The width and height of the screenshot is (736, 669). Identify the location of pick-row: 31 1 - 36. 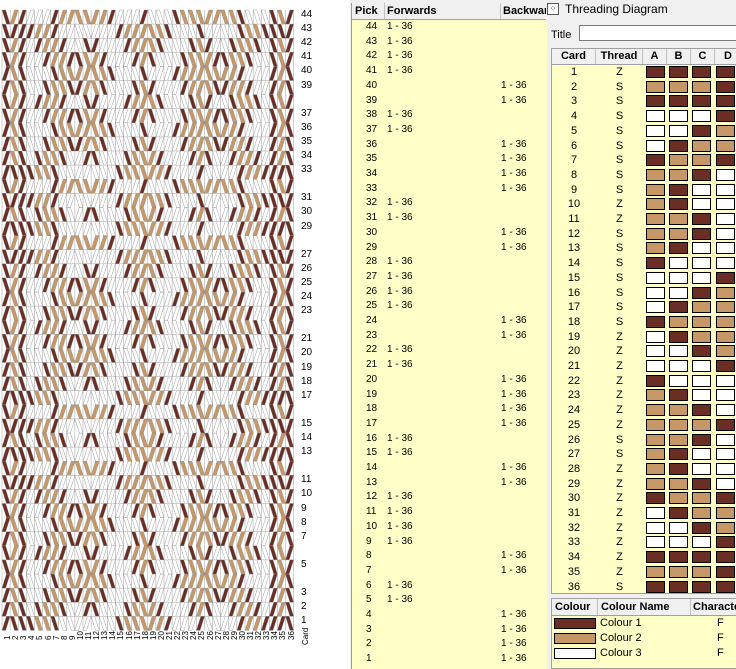
(449, 218).